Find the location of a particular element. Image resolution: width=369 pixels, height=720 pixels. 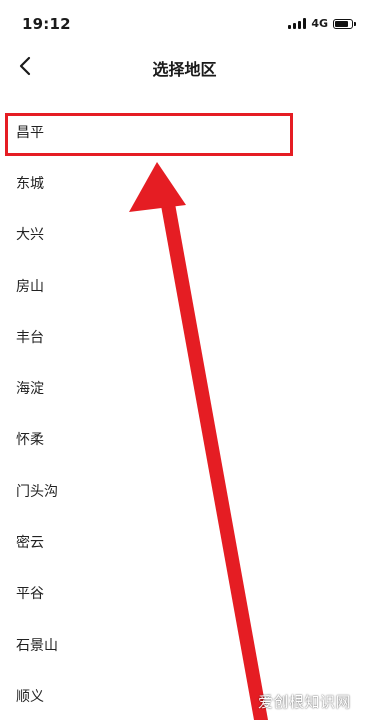

nav-bar: 选择地区 is located at coordinates (184, 67).